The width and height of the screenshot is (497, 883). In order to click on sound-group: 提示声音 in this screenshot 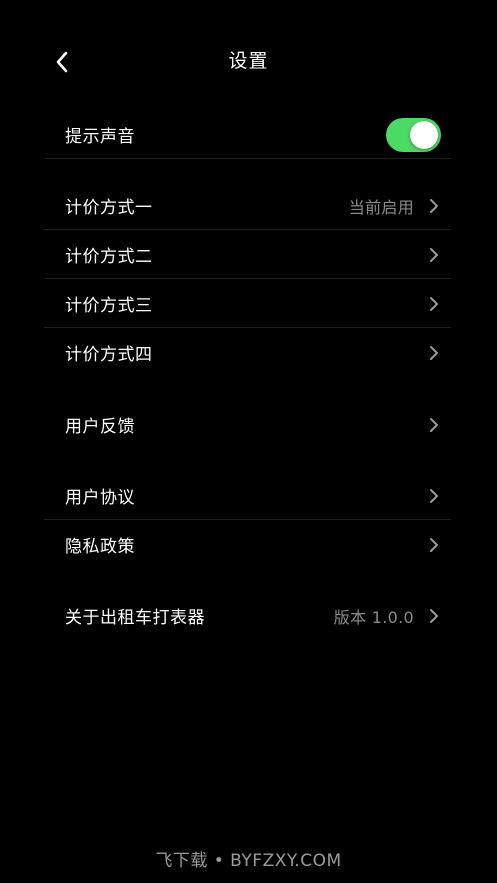, I will do `click(247, 134)`.